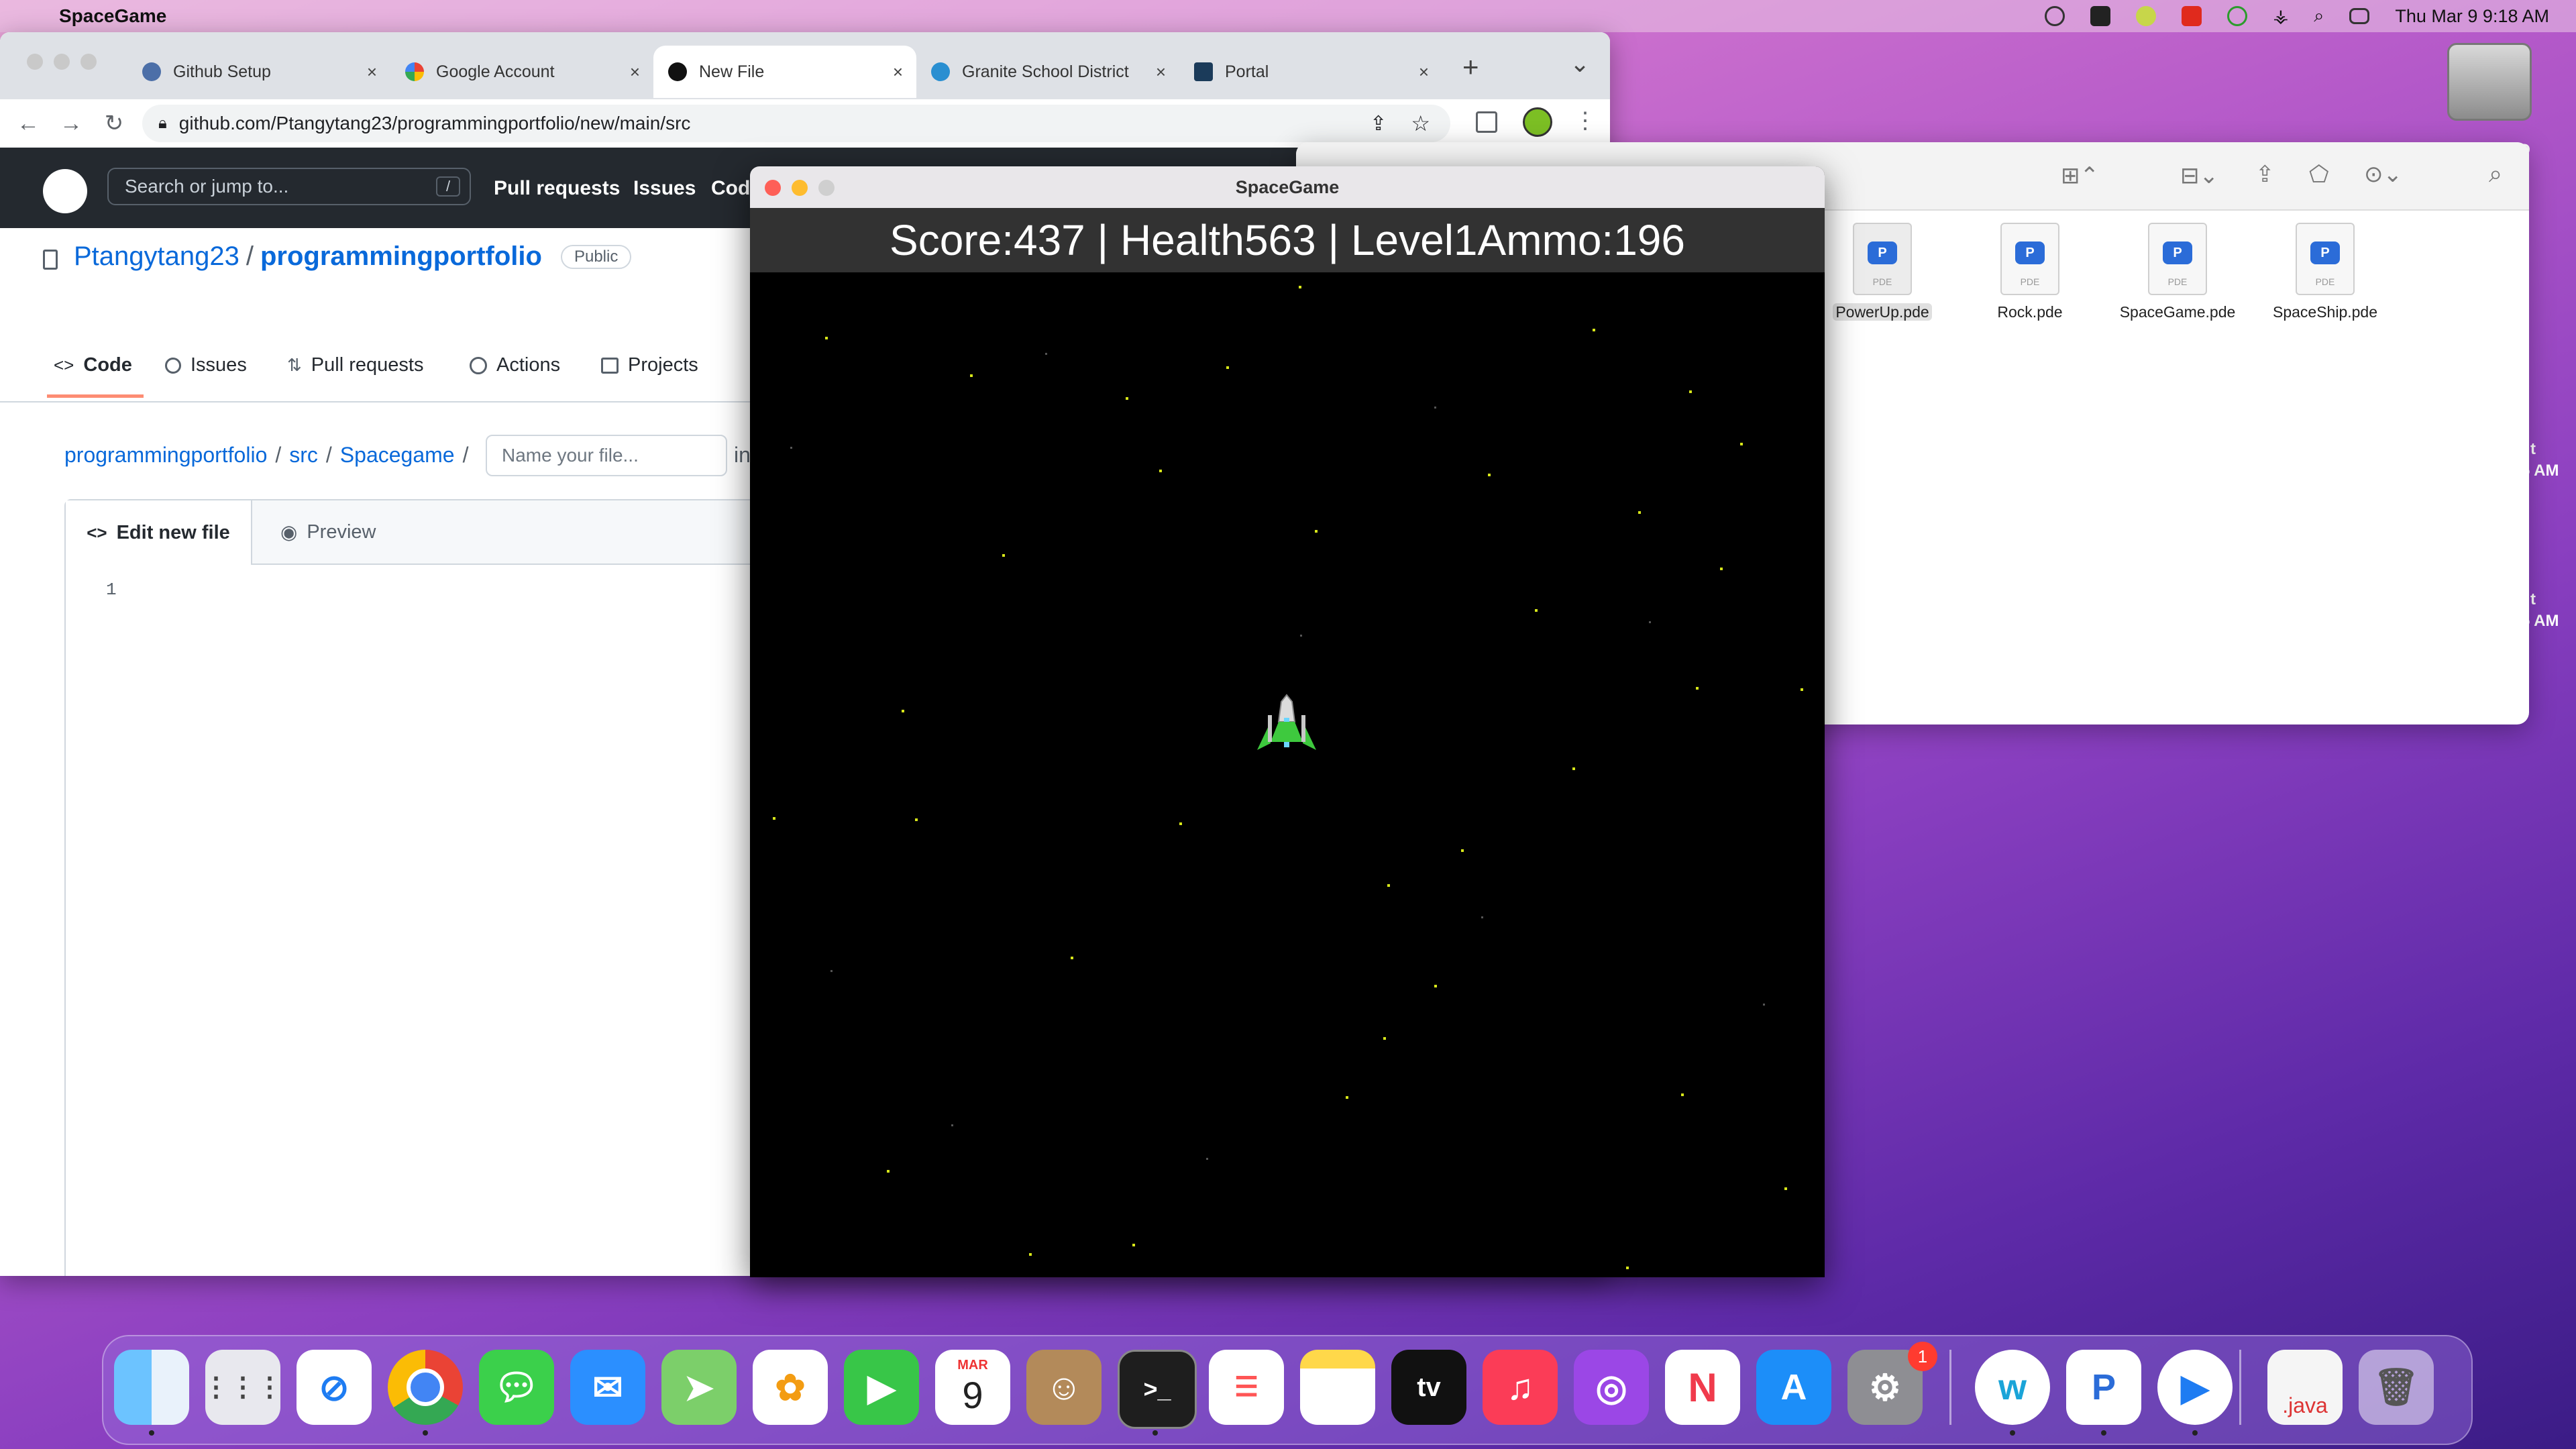  Describe the element at coordinates (607, 1387) in the screenshot. I see `mail-app-icon: ✉` at that location.